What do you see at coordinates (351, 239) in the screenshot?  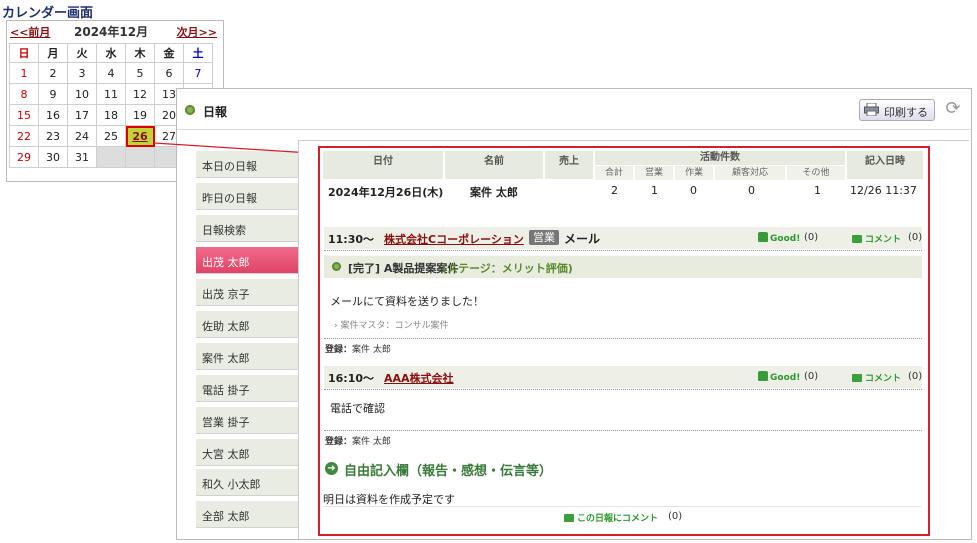 I see `entry-time: 11:30〜` at bounding box center [351, 239].